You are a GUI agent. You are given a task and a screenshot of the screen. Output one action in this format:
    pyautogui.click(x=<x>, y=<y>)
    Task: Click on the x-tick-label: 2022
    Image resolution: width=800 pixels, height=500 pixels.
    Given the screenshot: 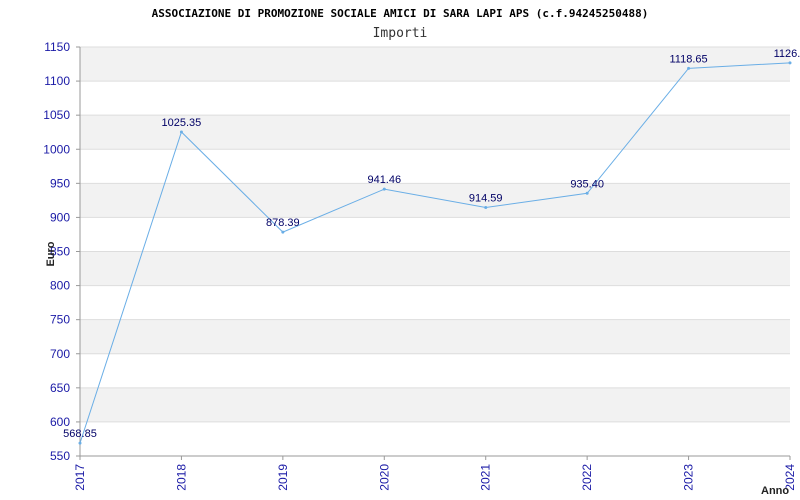 What is the action you would take?
    pyautogui.click(x=587, y=477)
    